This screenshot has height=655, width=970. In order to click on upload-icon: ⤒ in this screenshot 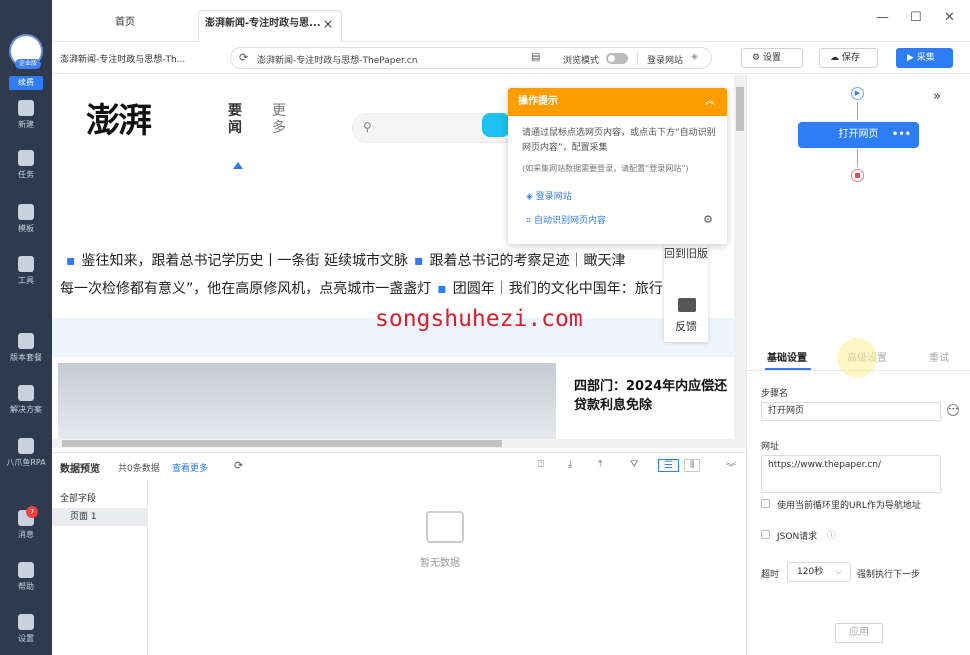, I will do `click(600, 464)`.